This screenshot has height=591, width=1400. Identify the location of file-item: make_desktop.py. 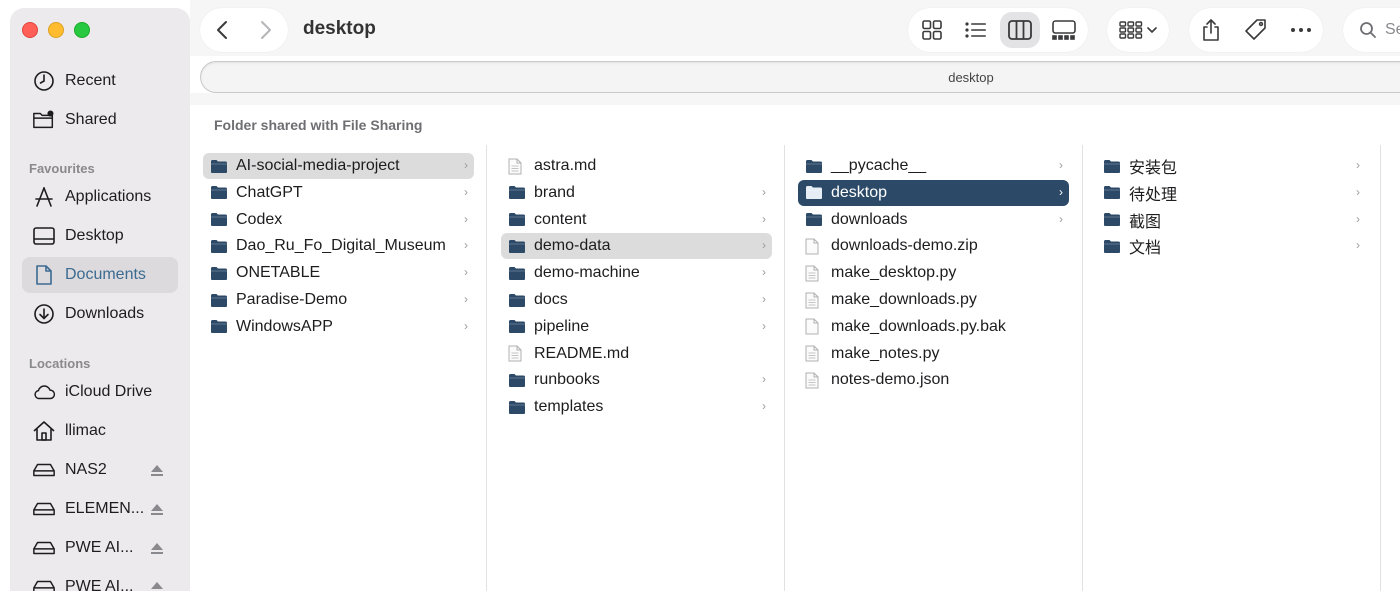
(933, 273).